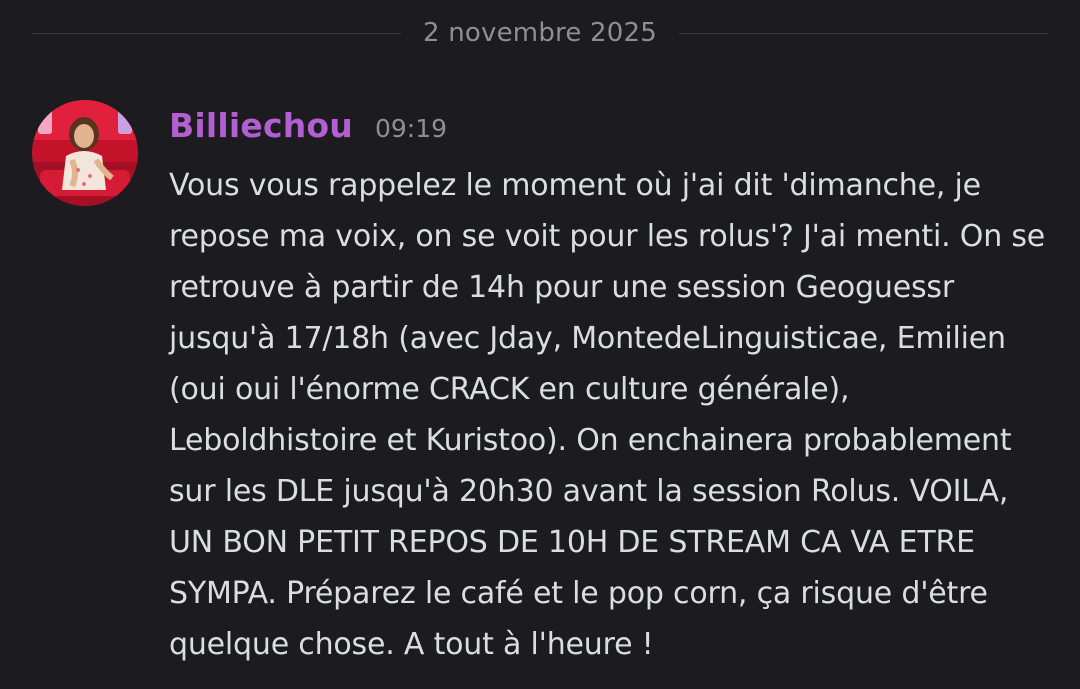 The height and width of the screenshot is (689, 1080). I want to click on divider-line-left, so click(217, 33).